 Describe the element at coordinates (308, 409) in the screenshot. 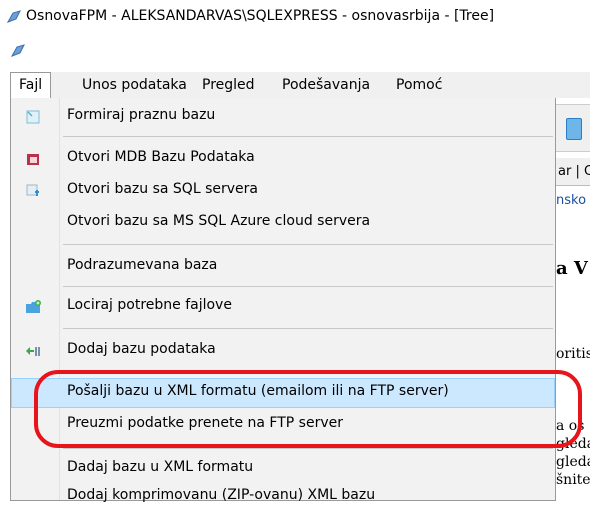

I see `annotation-highlight-ring` at that location.